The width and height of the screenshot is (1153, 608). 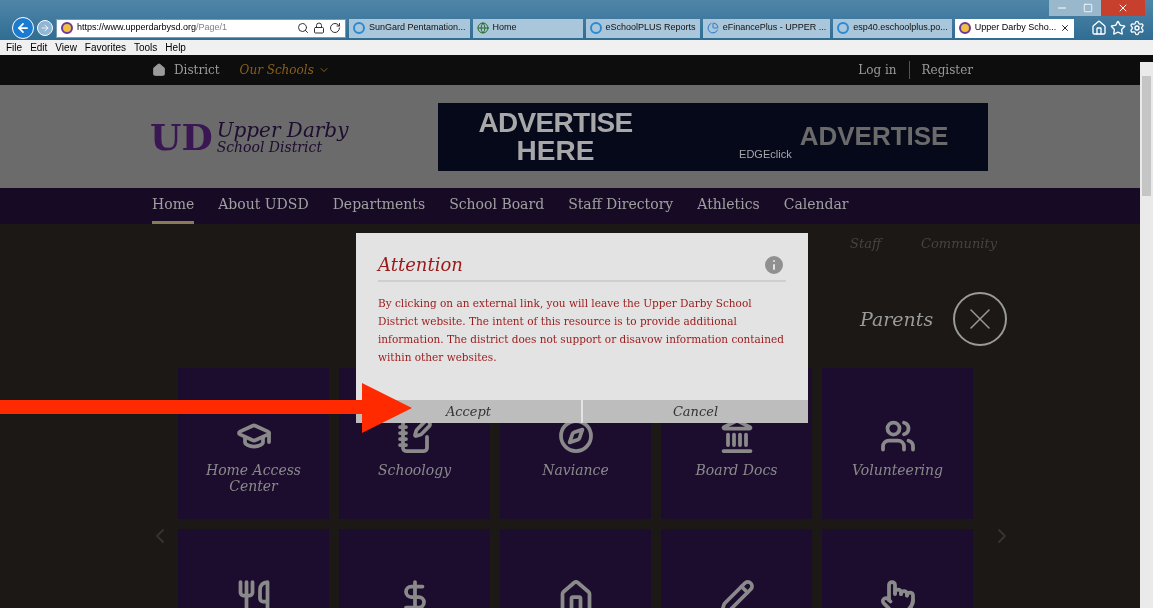 I want to click on modal-message: By clicking on an external link, you will leave the Upper Darby School District website. The intent of this resource is to provide additional information. The district does not support or disavow information contained within other websites., so click(x=581, y=330).